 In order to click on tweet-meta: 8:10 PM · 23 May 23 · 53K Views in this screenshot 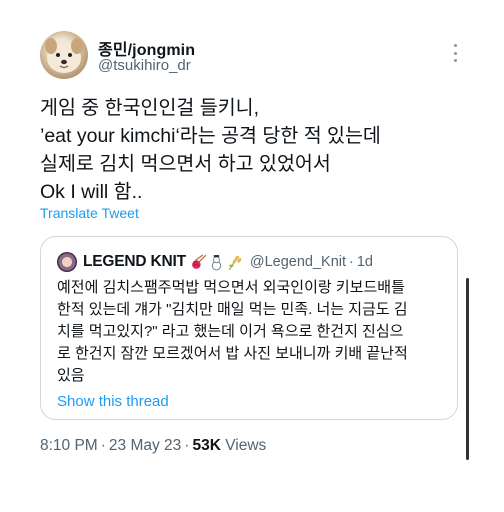, I will do `click(153, 446)`.